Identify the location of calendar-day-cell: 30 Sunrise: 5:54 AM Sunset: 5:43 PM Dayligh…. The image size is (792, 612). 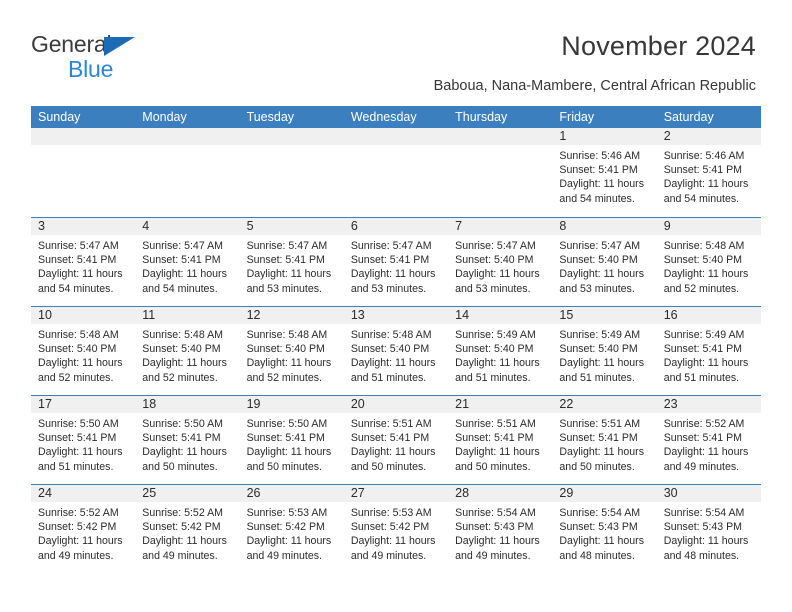
(708, 529).